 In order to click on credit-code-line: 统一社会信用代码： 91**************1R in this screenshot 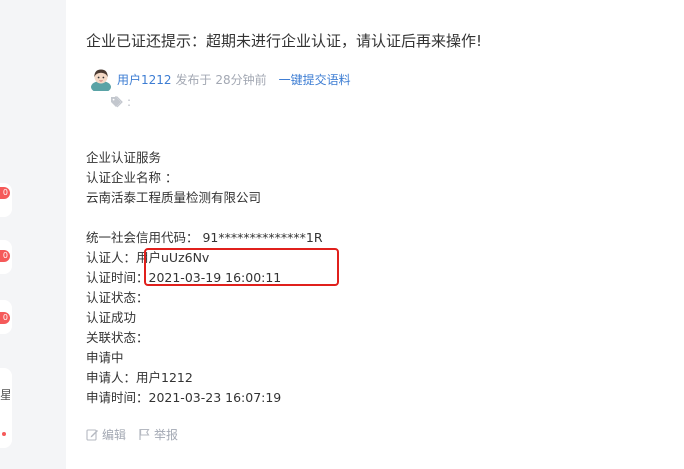, I will do `click(204, 237)`.